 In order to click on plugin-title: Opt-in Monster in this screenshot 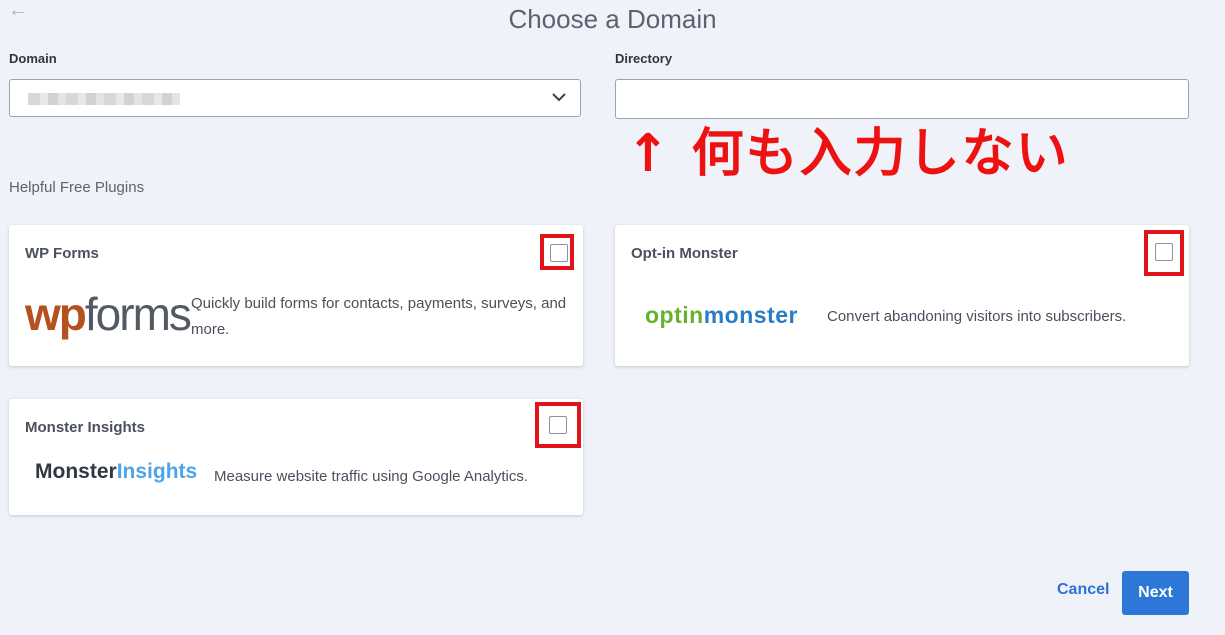, I will do `click(684, 253)`.